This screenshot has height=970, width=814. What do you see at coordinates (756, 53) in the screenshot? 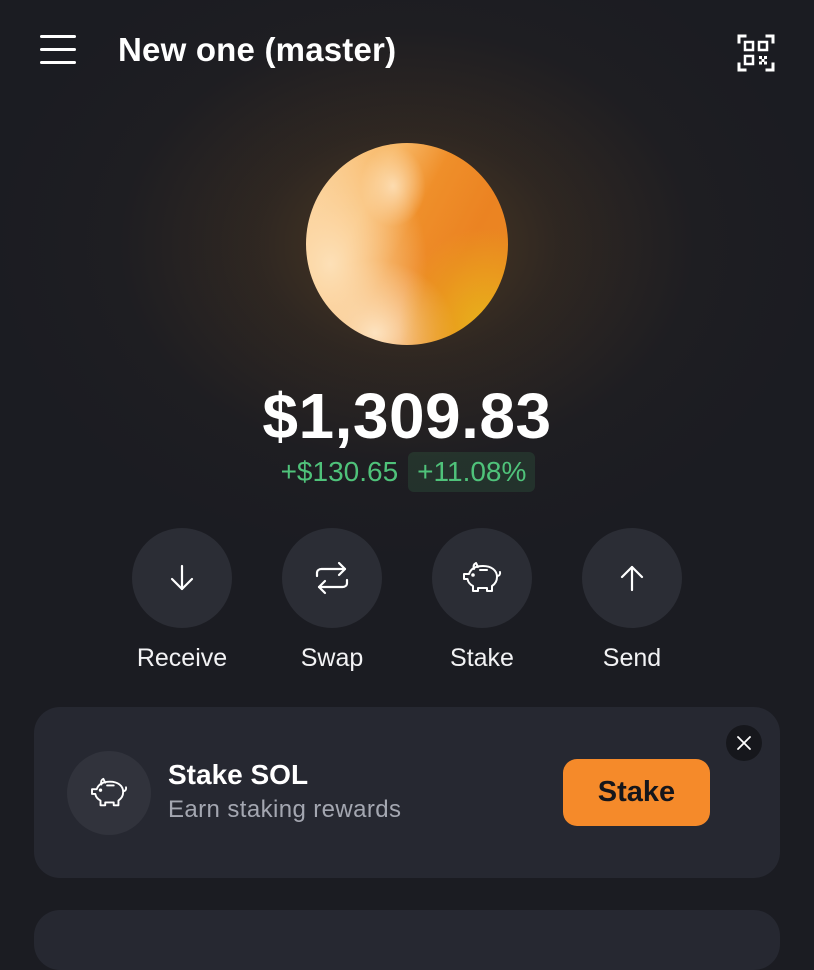
I see `qr-scan-icon` at bounding box center [756, 53].